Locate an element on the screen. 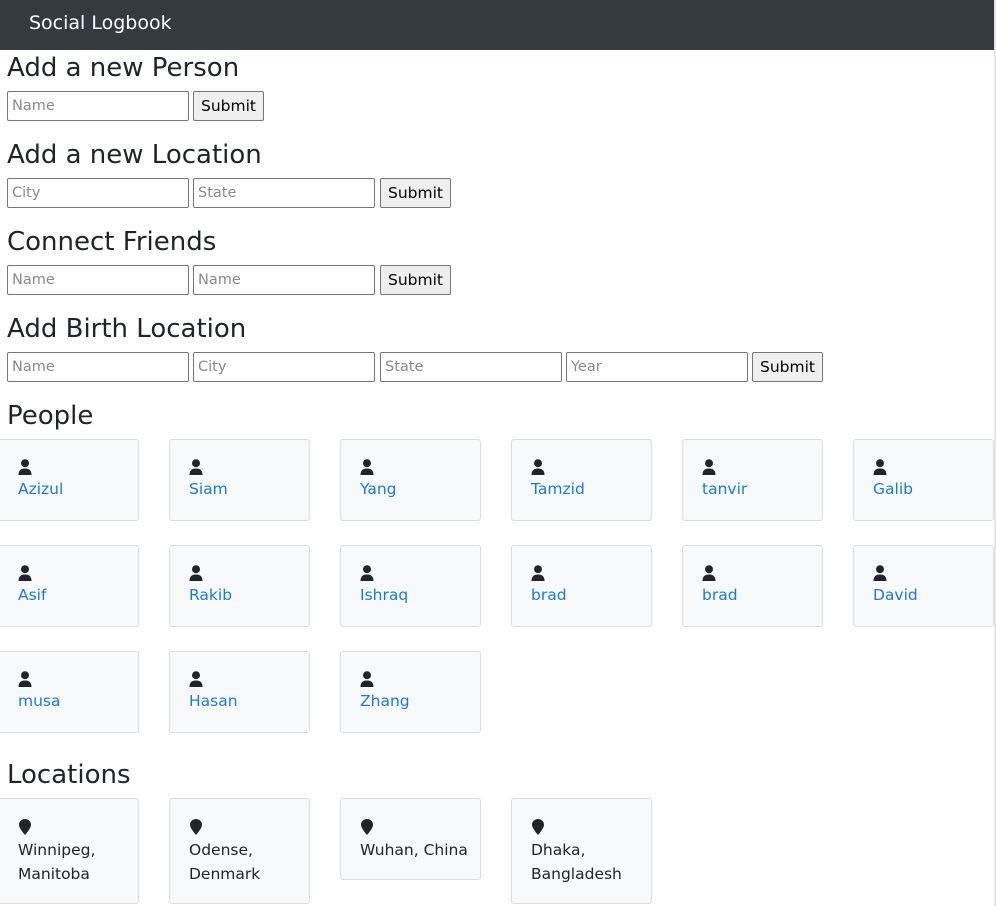 Image resolution: width=996 pixels, height=906 pixels. person-card: Zhang is located at coordinates (410, 692).